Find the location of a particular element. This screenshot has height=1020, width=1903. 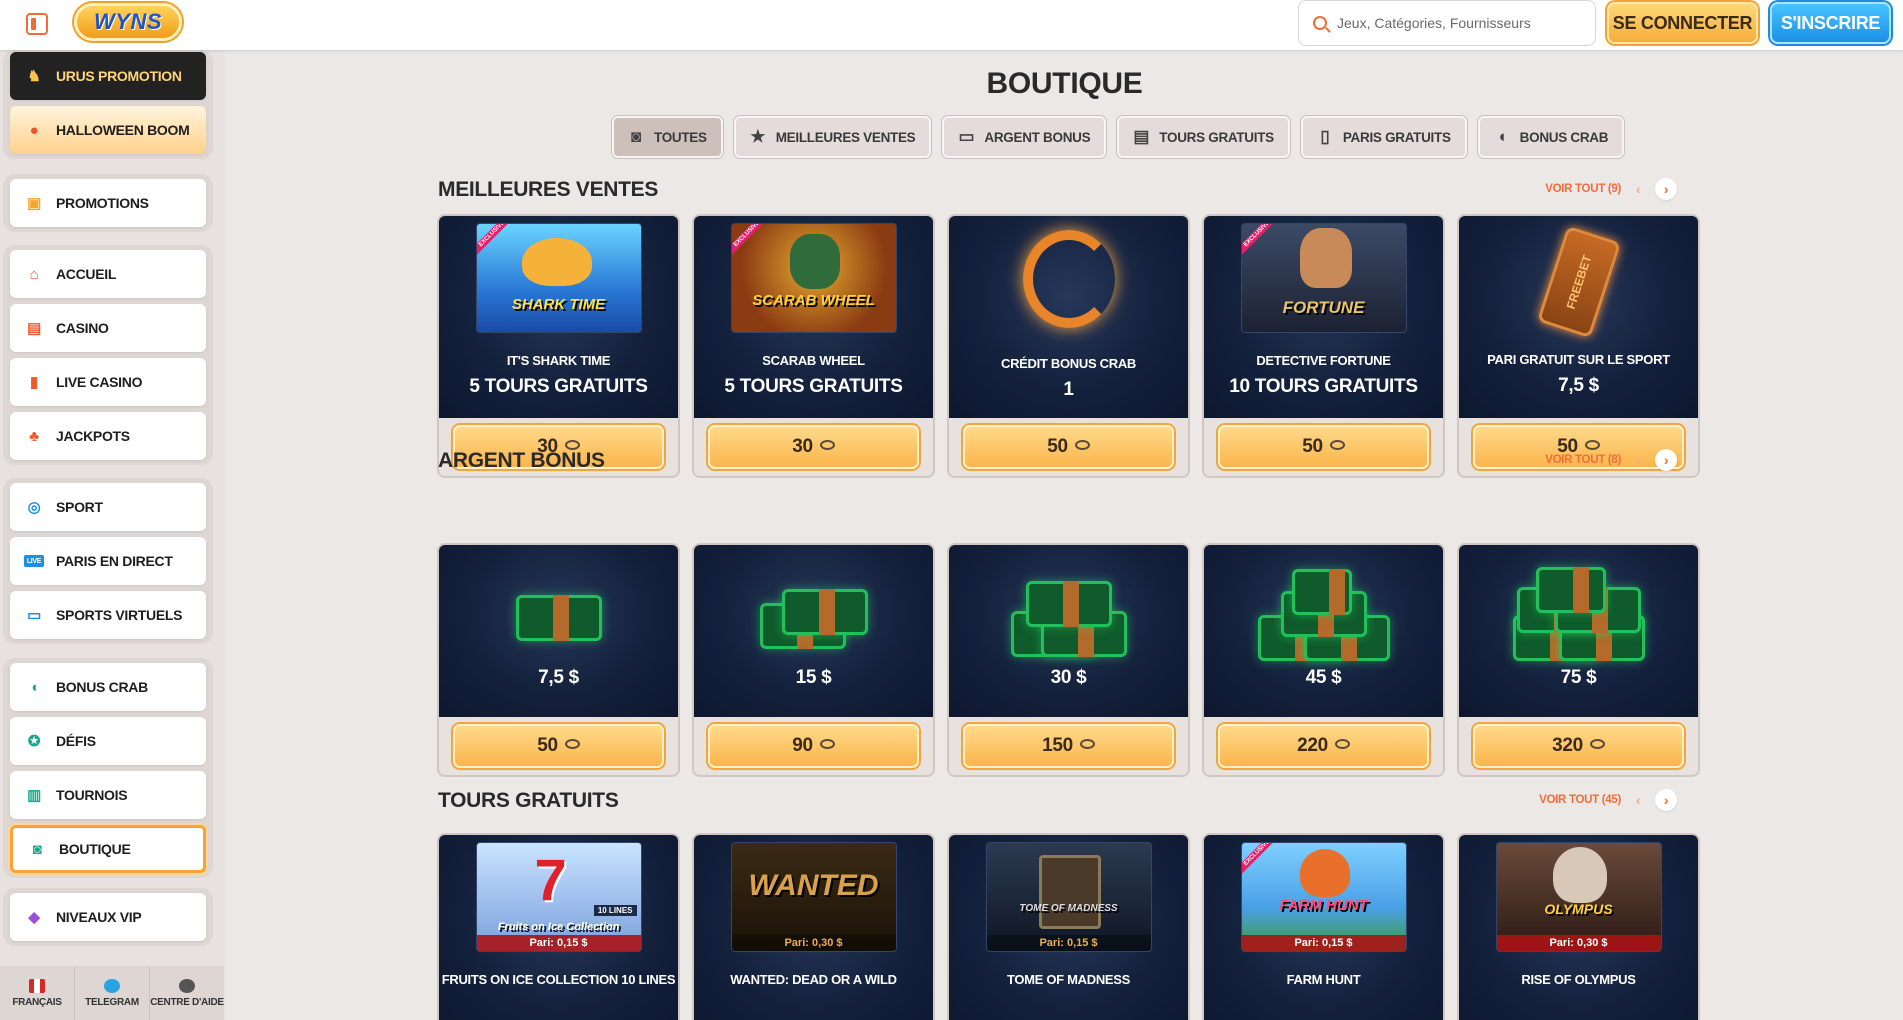

game-subtitle: 10 LINES is located at coordinates (615, 910).